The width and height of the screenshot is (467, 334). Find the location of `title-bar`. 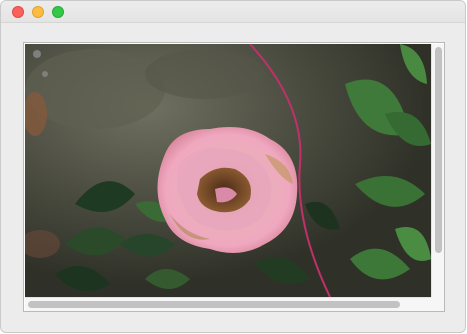

title-bar is located at coordinates (233, 12).